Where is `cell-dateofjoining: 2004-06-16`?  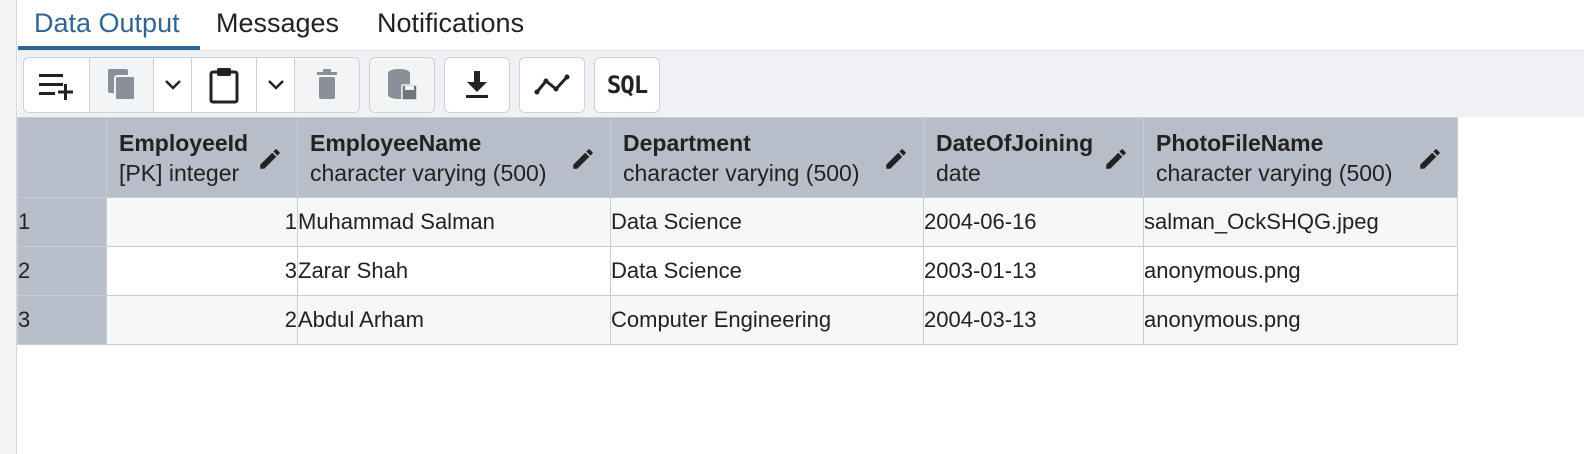 cell-dateofjoining: 2004-06-16 is located at coordinates (1033, 222).